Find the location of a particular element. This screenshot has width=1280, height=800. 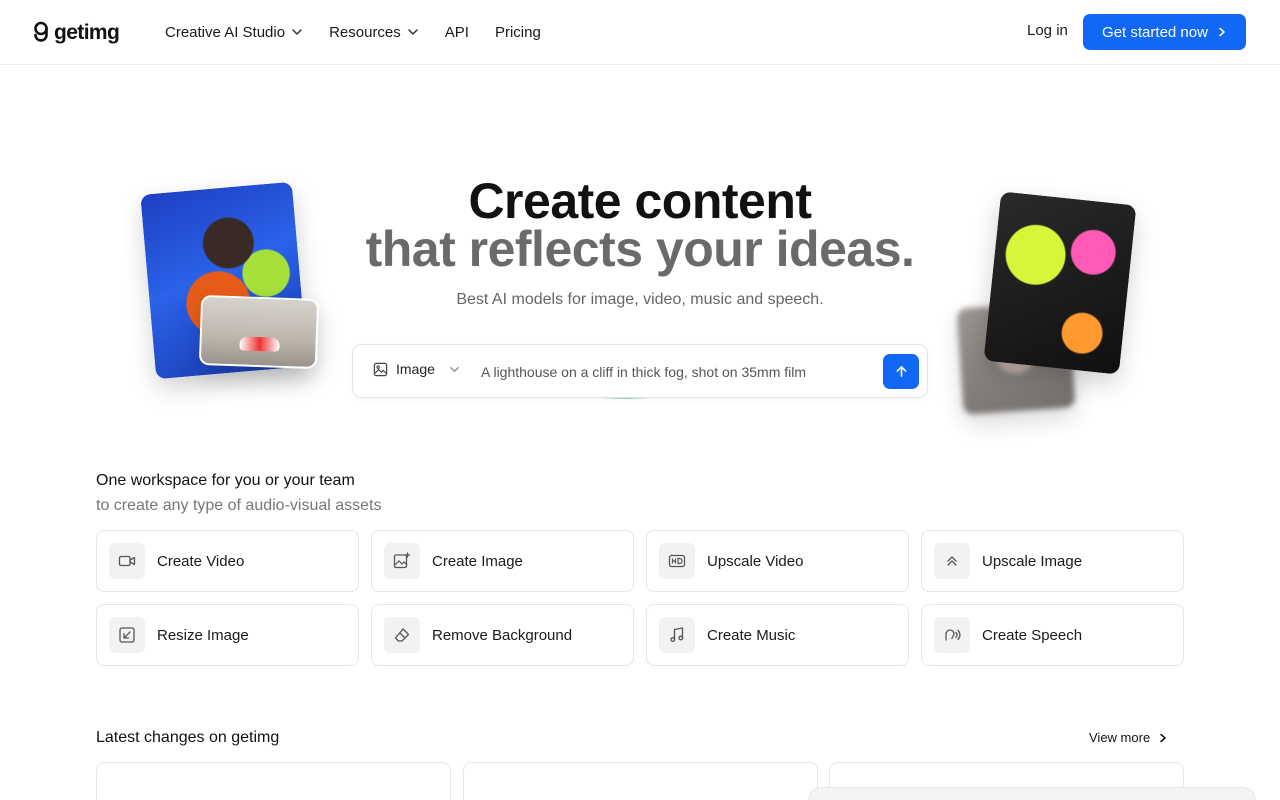

tool-create-image: Create Image is located at coordinates (502, 561).